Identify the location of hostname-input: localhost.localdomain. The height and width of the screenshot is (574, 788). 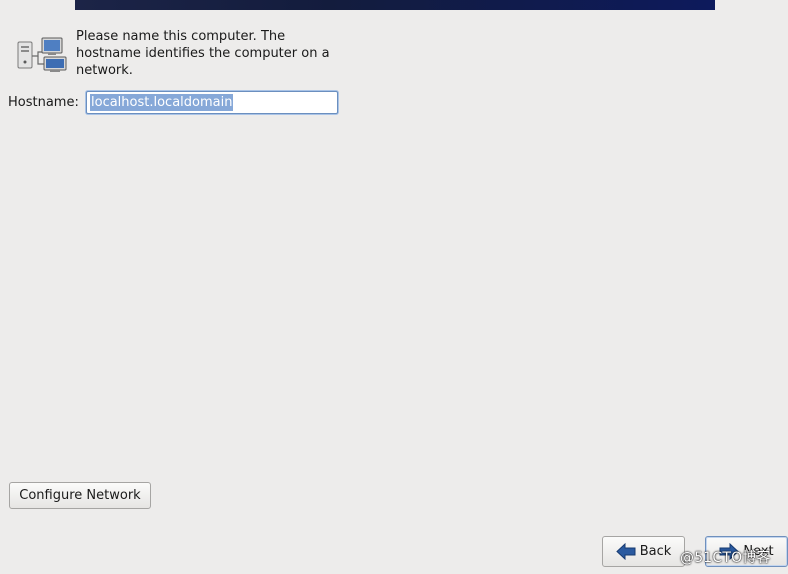
(212, 102).